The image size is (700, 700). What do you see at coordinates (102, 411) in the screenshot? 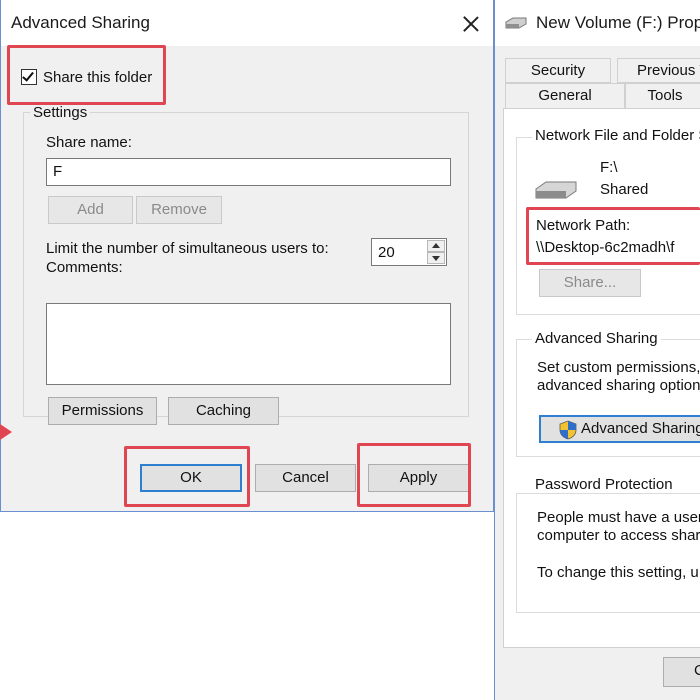
I see `permissions-button: Permissions` at bounding box center [102, 411].